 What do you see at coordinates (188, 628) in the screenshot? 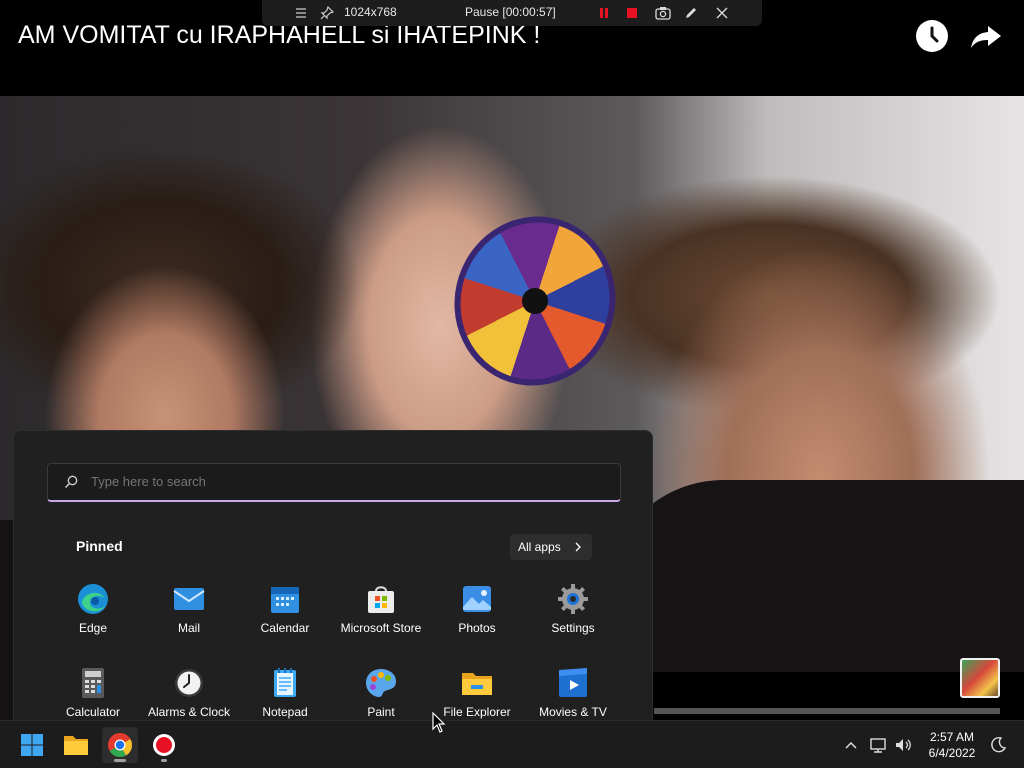
I see `app-label: Mail` at bounding box center [188, 628].